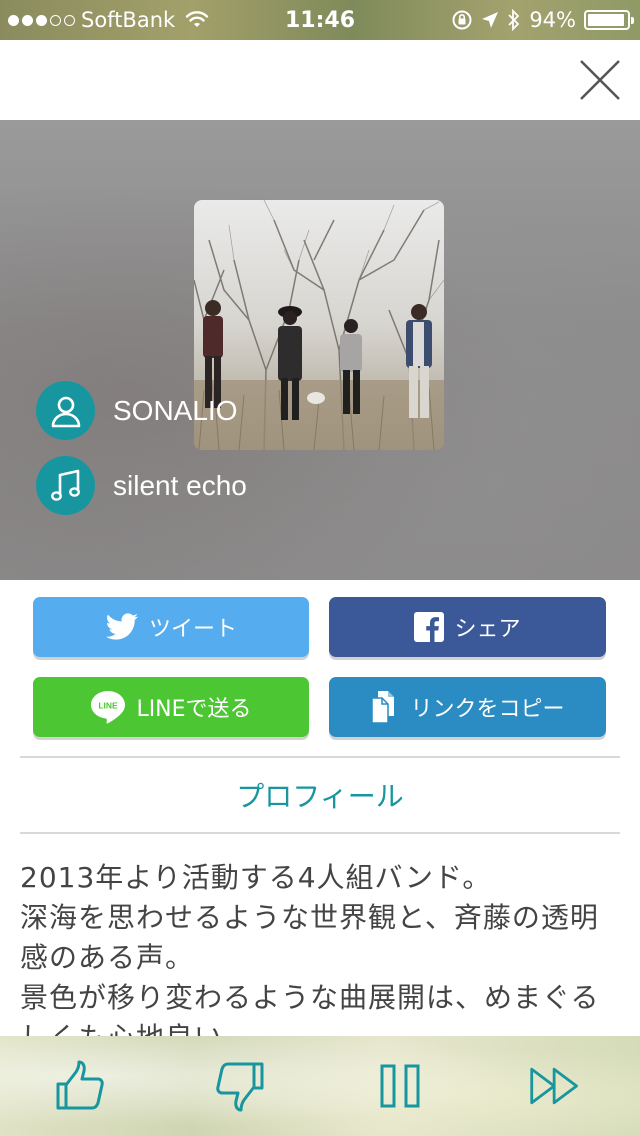 The image size is (640, 1136). Describe the element at coordinates (320, 80) in the screenshot. I see `header` at that location.